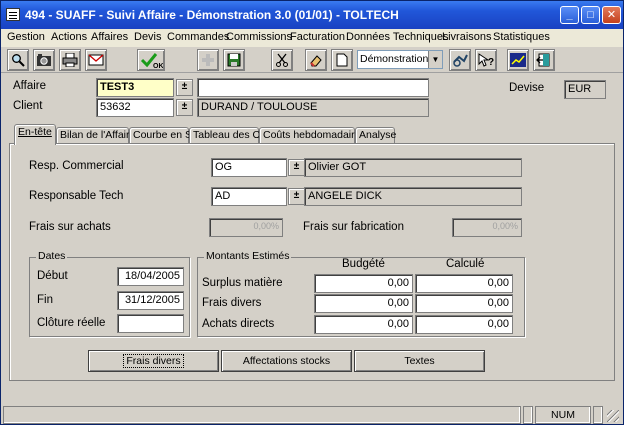  Describe the element at coordinates (96, 60) in the screenshot. I see `email-icon` at that location.